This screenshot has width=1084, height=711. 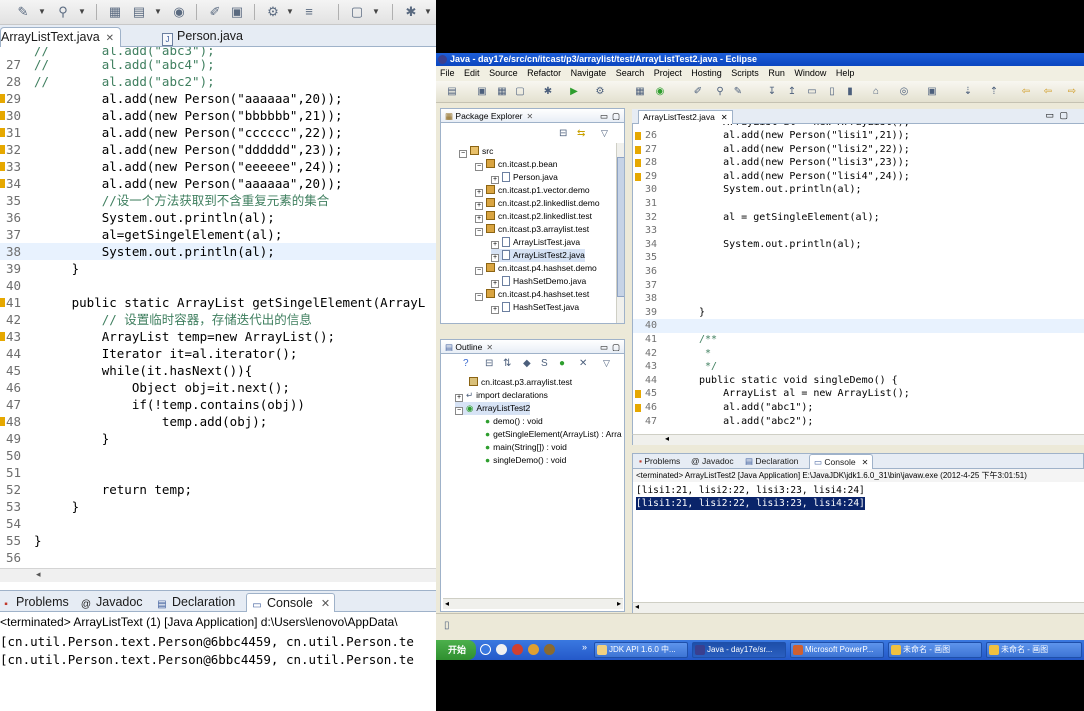 I want to click on outline-item-class: − ◉ ArrayListTest2, so click(x=493, y=408).